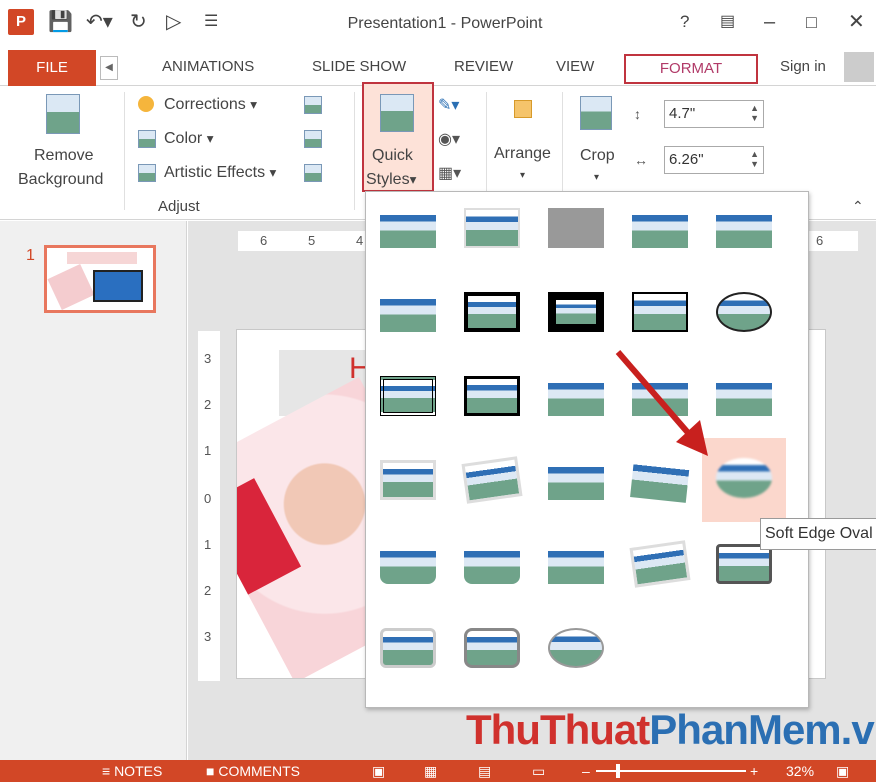 This screenshot has width=876, height=782. I want to click on window-title: Presentation1 - PowerPoint, so click(445, 23).